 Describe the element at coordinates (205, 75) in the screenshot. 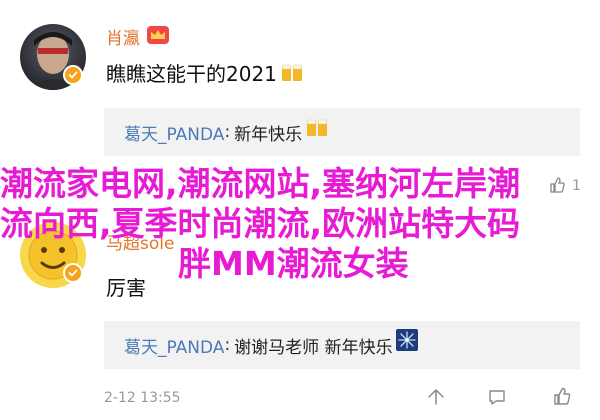

I see `comment-text: 瞧瞧这能干的2021` at that location.